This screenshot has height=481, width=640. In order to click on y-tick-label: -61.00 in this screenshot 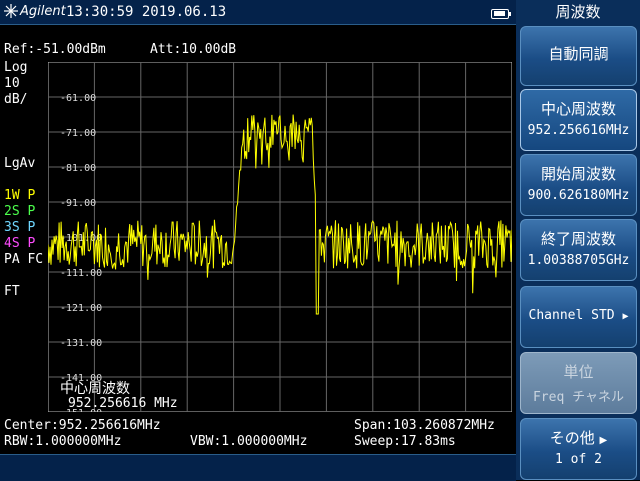, I will do `click(78, 98)`.